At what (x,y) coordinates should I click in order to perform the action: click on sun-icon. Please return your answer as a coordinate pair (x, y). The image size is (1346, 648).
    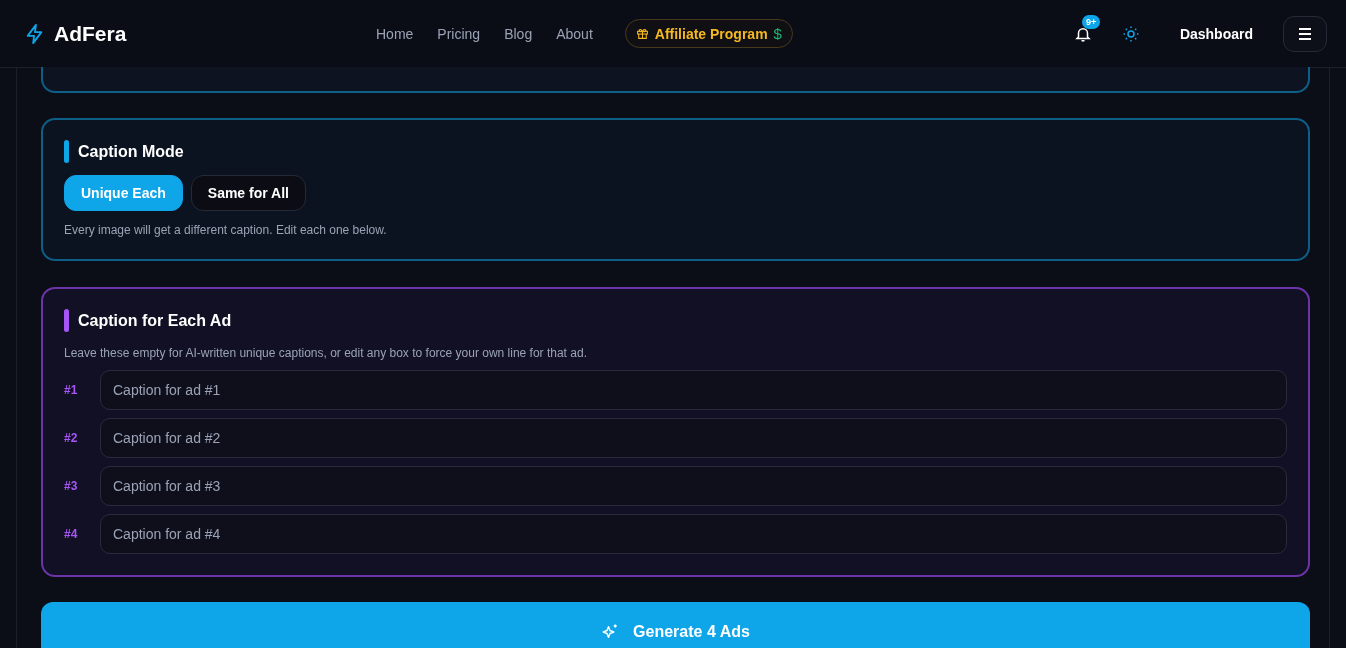
    Looking at the image, I should click on (1130, 33).